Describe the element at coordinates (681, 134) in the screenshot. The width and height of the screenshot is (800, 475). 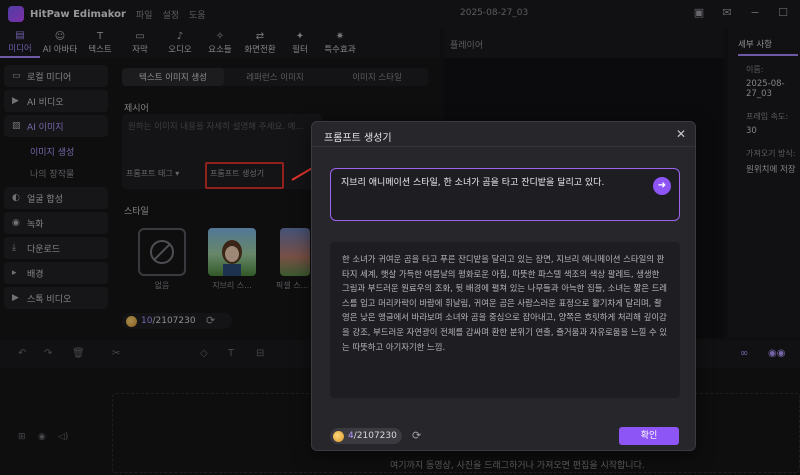
I see `close-icon: ✕` at that location.